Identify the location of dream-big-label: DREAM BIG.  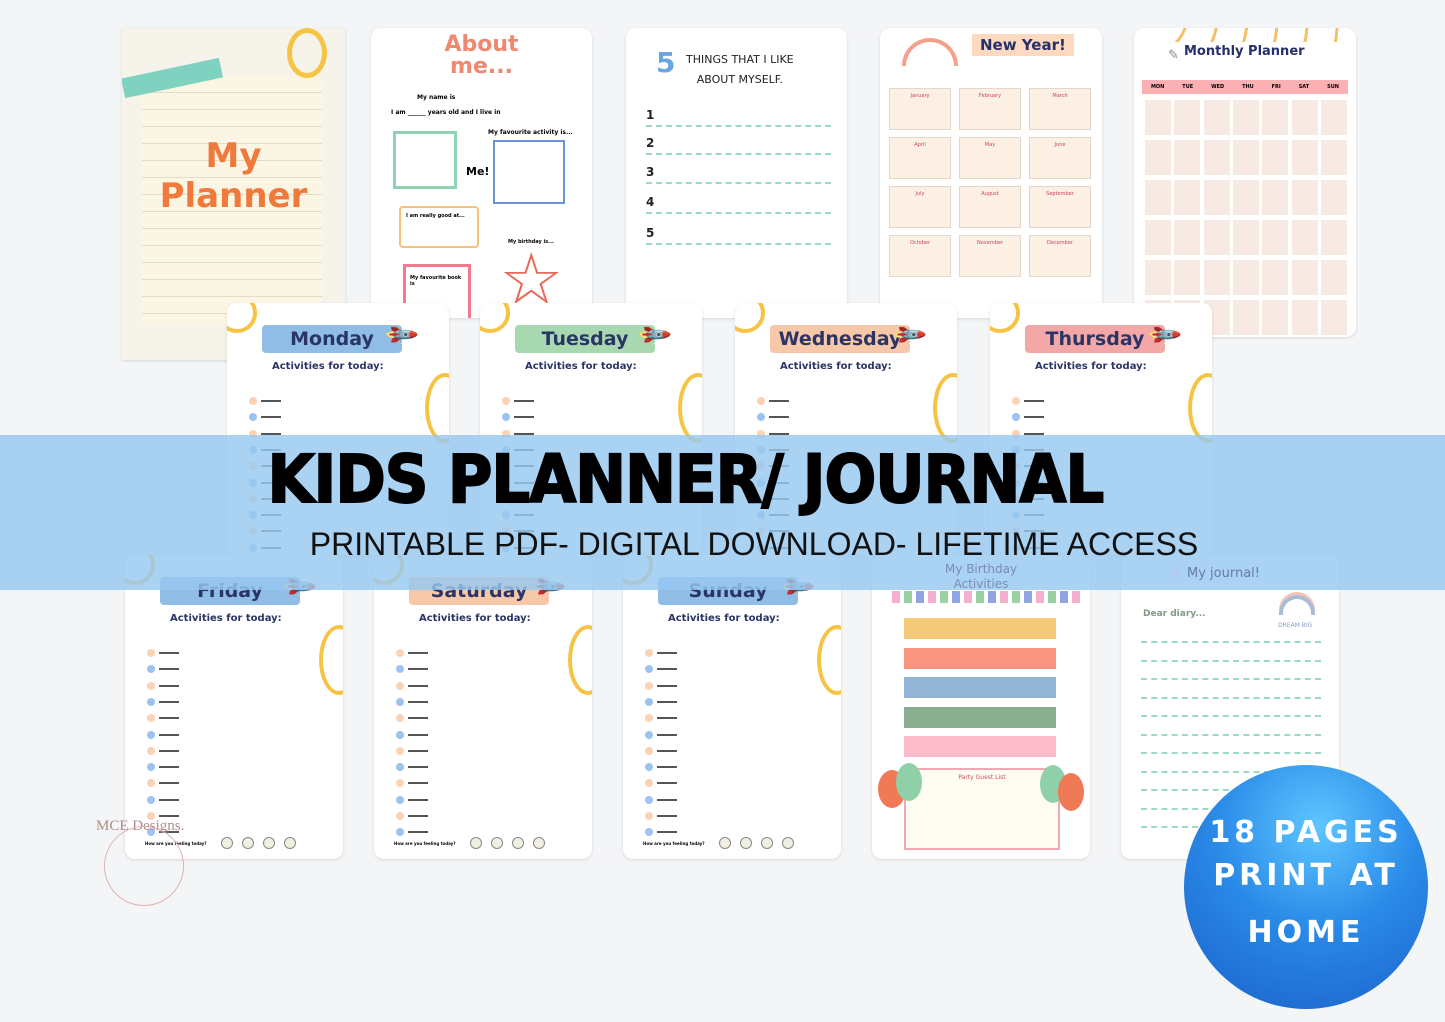
(1295, 625).